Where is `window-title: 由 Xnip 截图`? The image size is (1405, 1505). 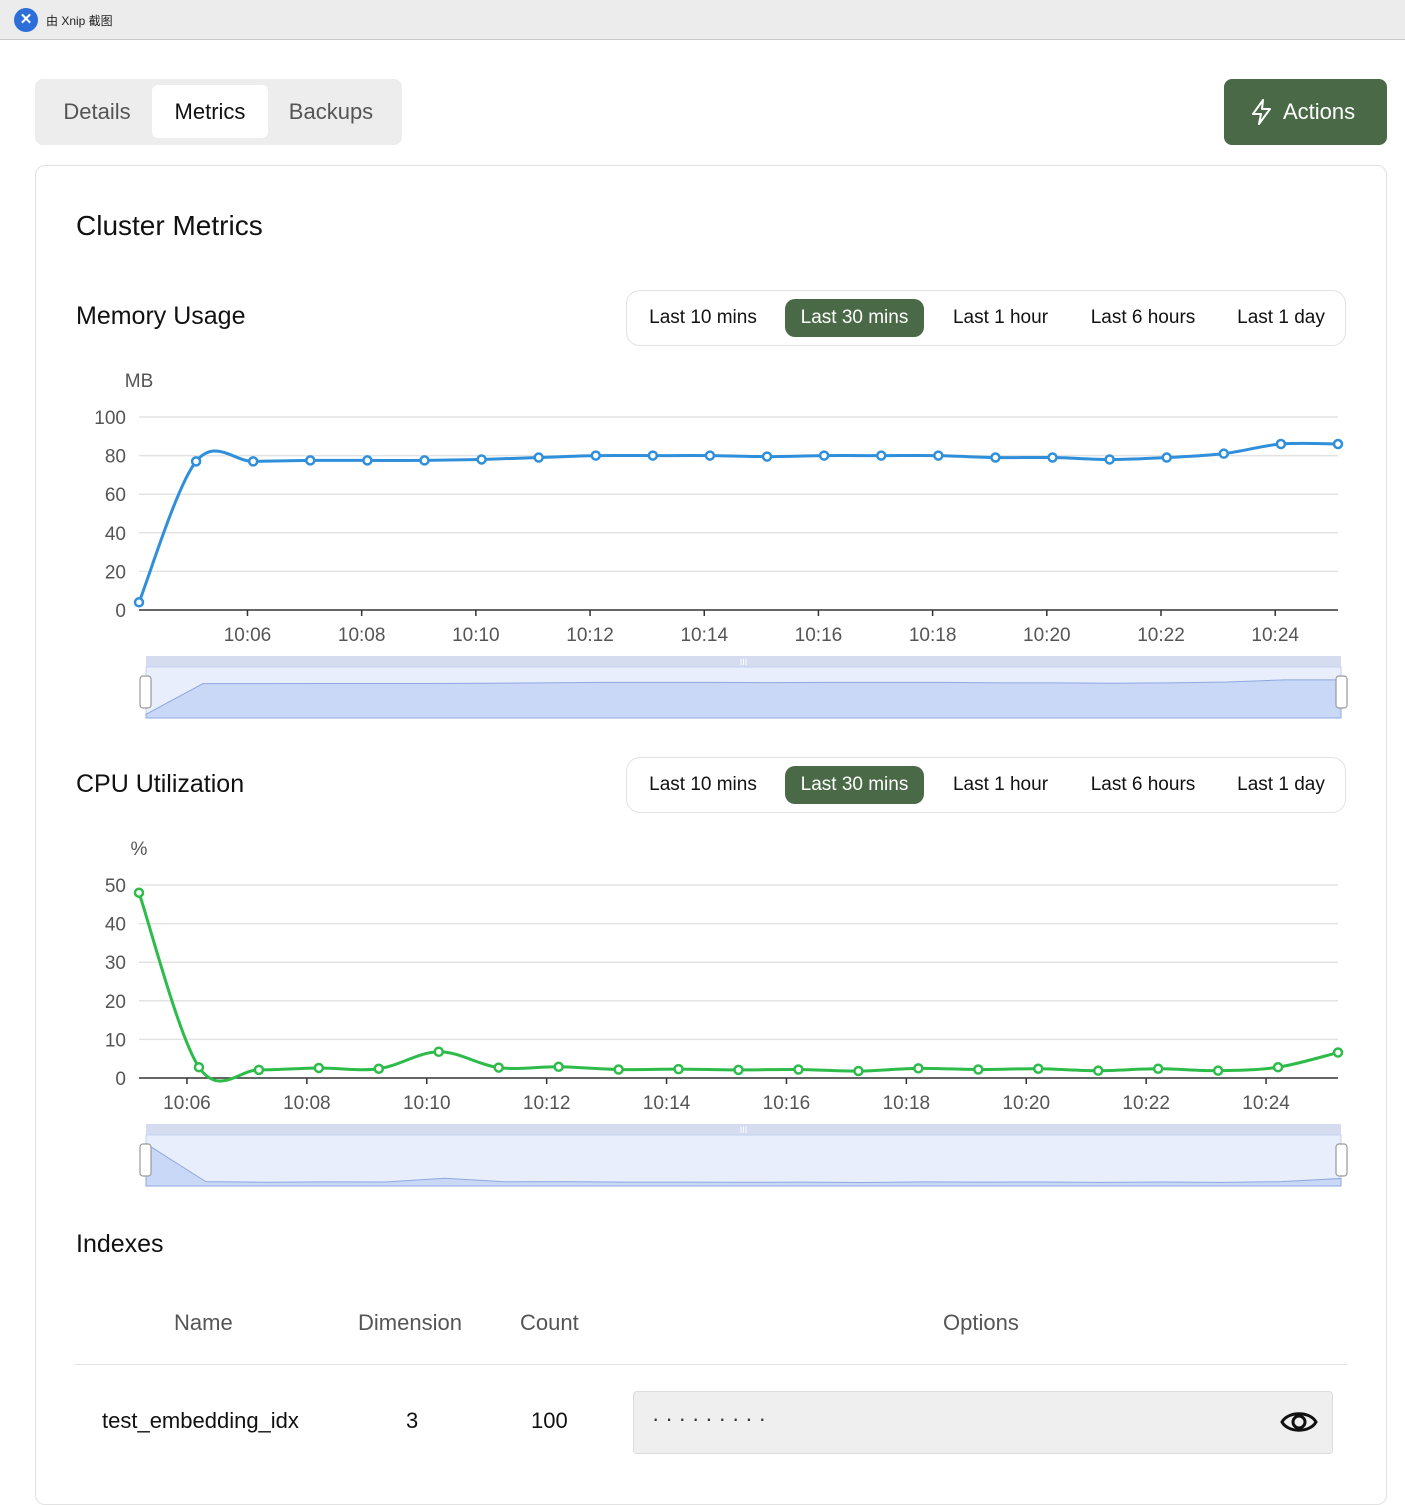 window-title: 由 Xnip 截图 is located at coordinates (79, 21).